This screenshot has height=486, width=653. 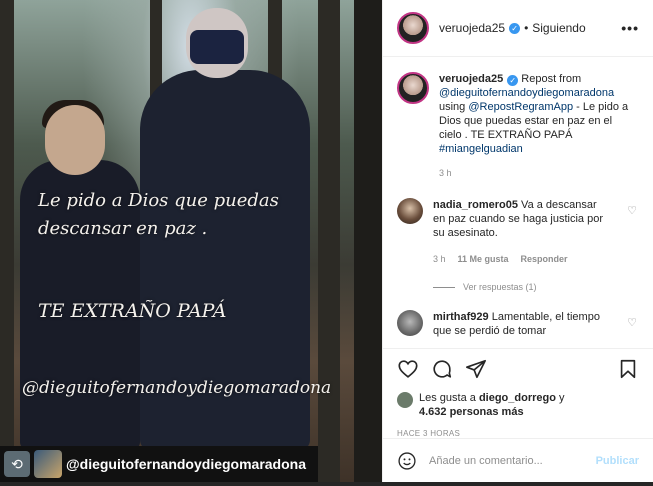 I want to click on caption-text: Repost from, so click(x=551, y=79).